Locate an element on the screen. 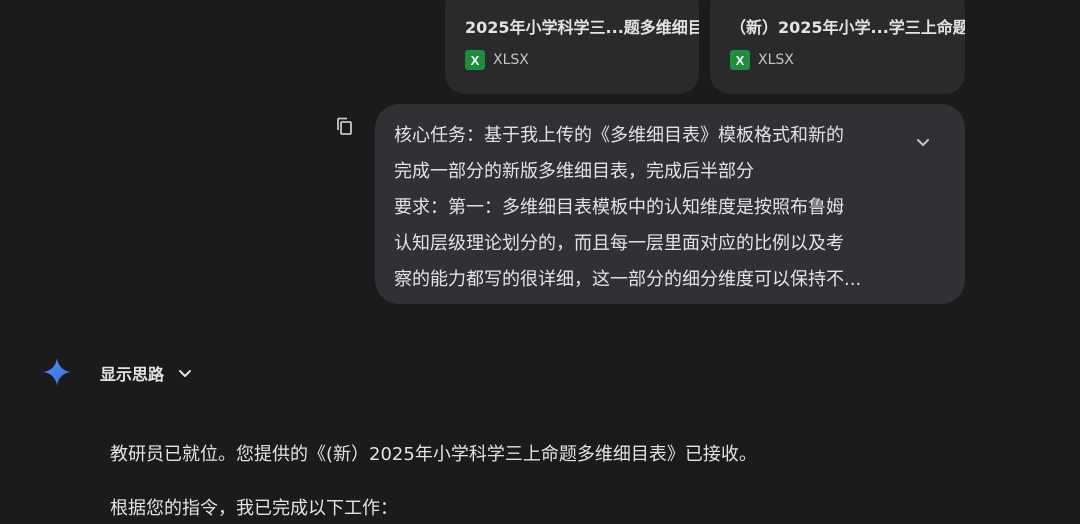 Image resolution: width=1080 pixels, height=524 pixels. copy-icon is located at coordinates (345, 127).